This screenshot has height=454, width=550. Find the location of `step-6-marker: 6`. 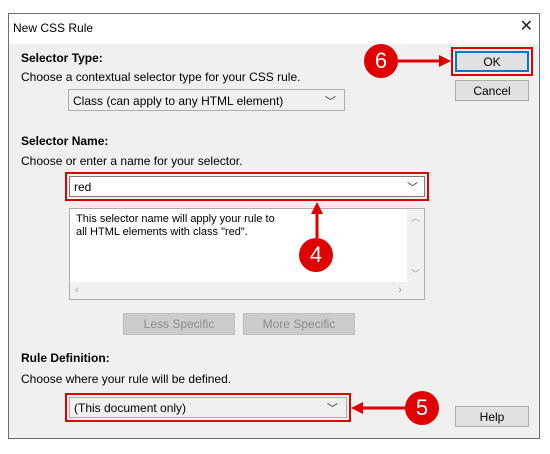

step-6-marker: 6 is located at coordinates (381, 61).